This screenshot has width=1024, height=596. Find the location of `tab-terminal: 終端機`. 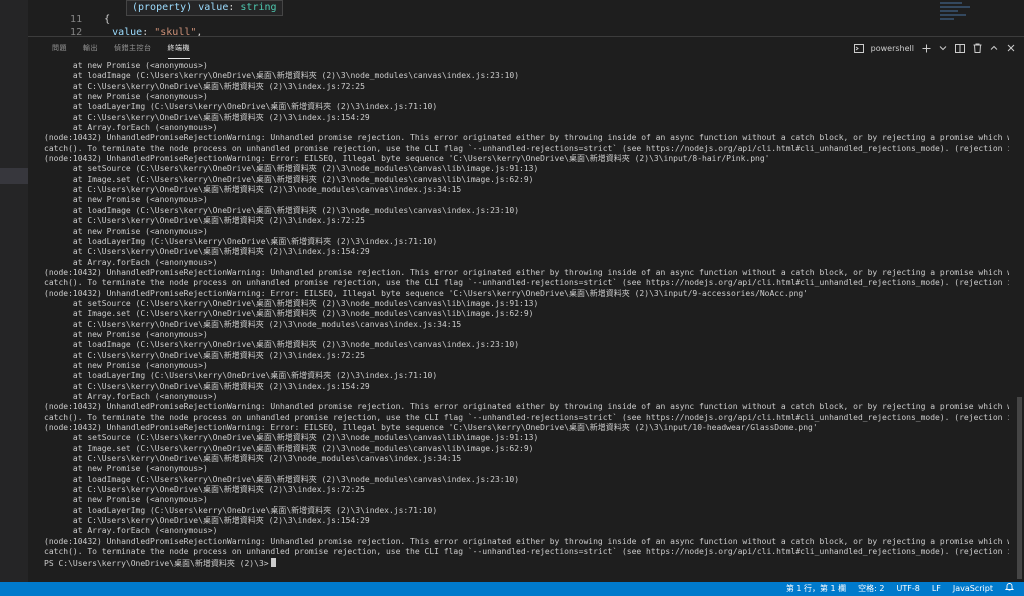

tab-terminal: 終端機 is located at coordinates (179, 48).